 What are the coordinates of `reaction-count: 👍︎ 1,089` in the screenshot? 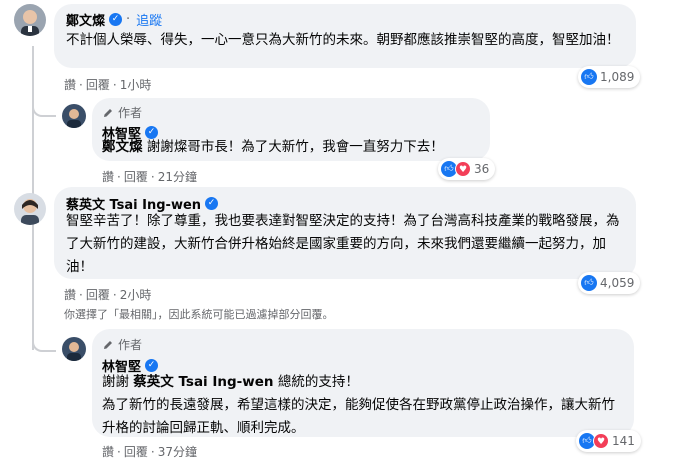 It's located at (609, 77).